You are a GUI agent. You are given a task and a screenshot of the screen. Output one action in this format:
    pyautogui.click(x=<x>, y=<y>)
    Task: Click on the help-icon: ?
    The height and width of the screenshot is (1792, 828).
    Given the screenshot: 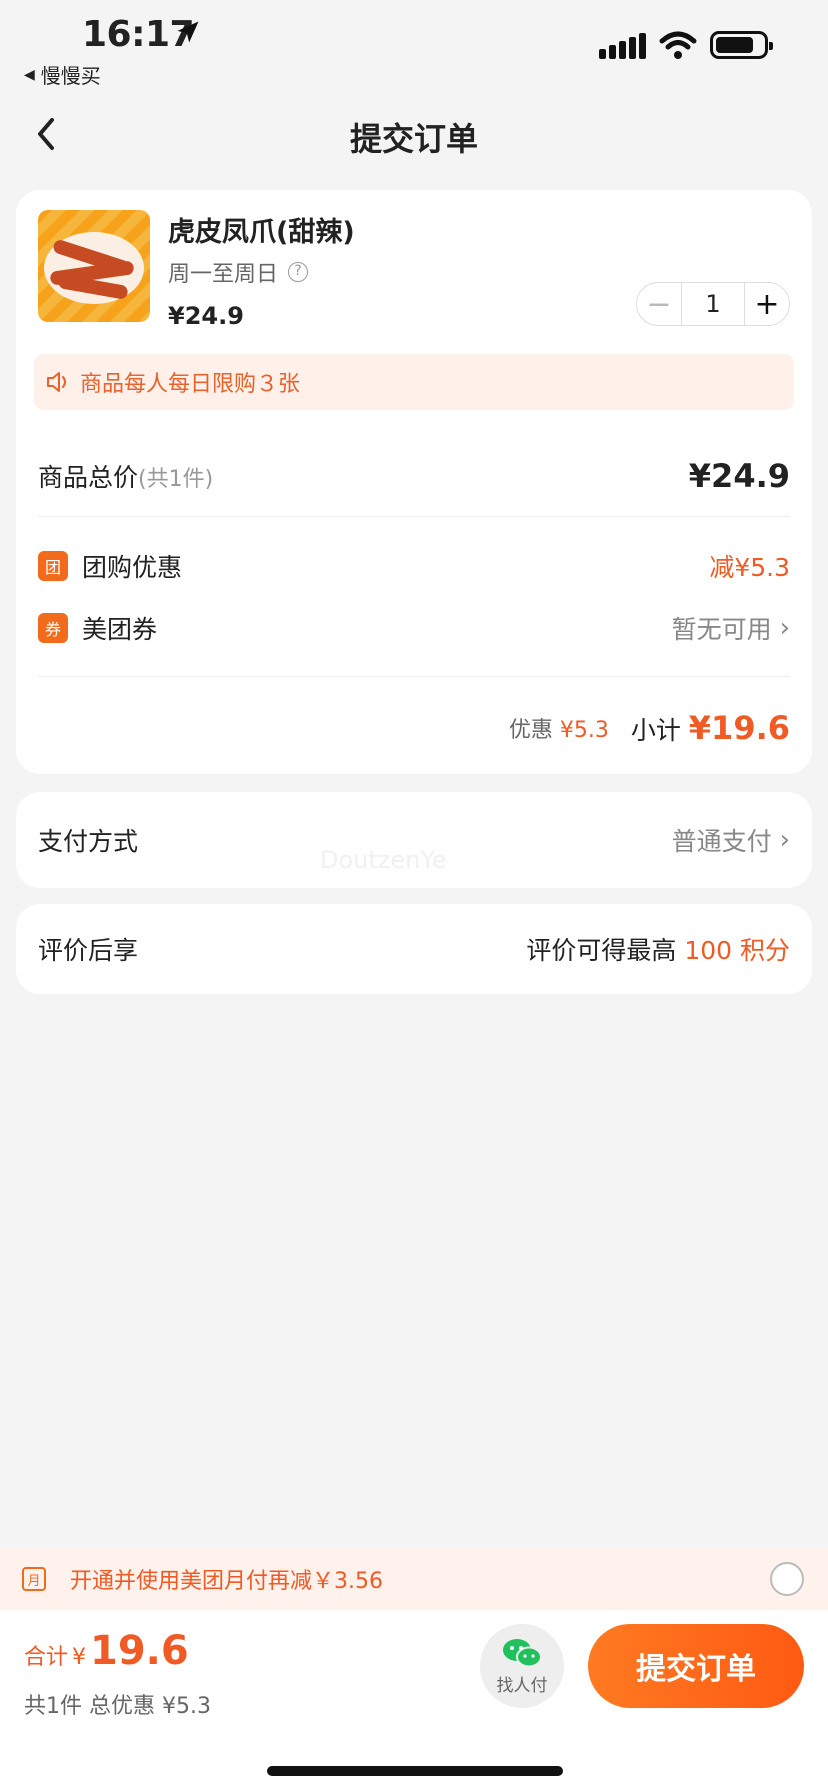 What is the action you would take?
    pyautogui.click(x=298, y=272)
    